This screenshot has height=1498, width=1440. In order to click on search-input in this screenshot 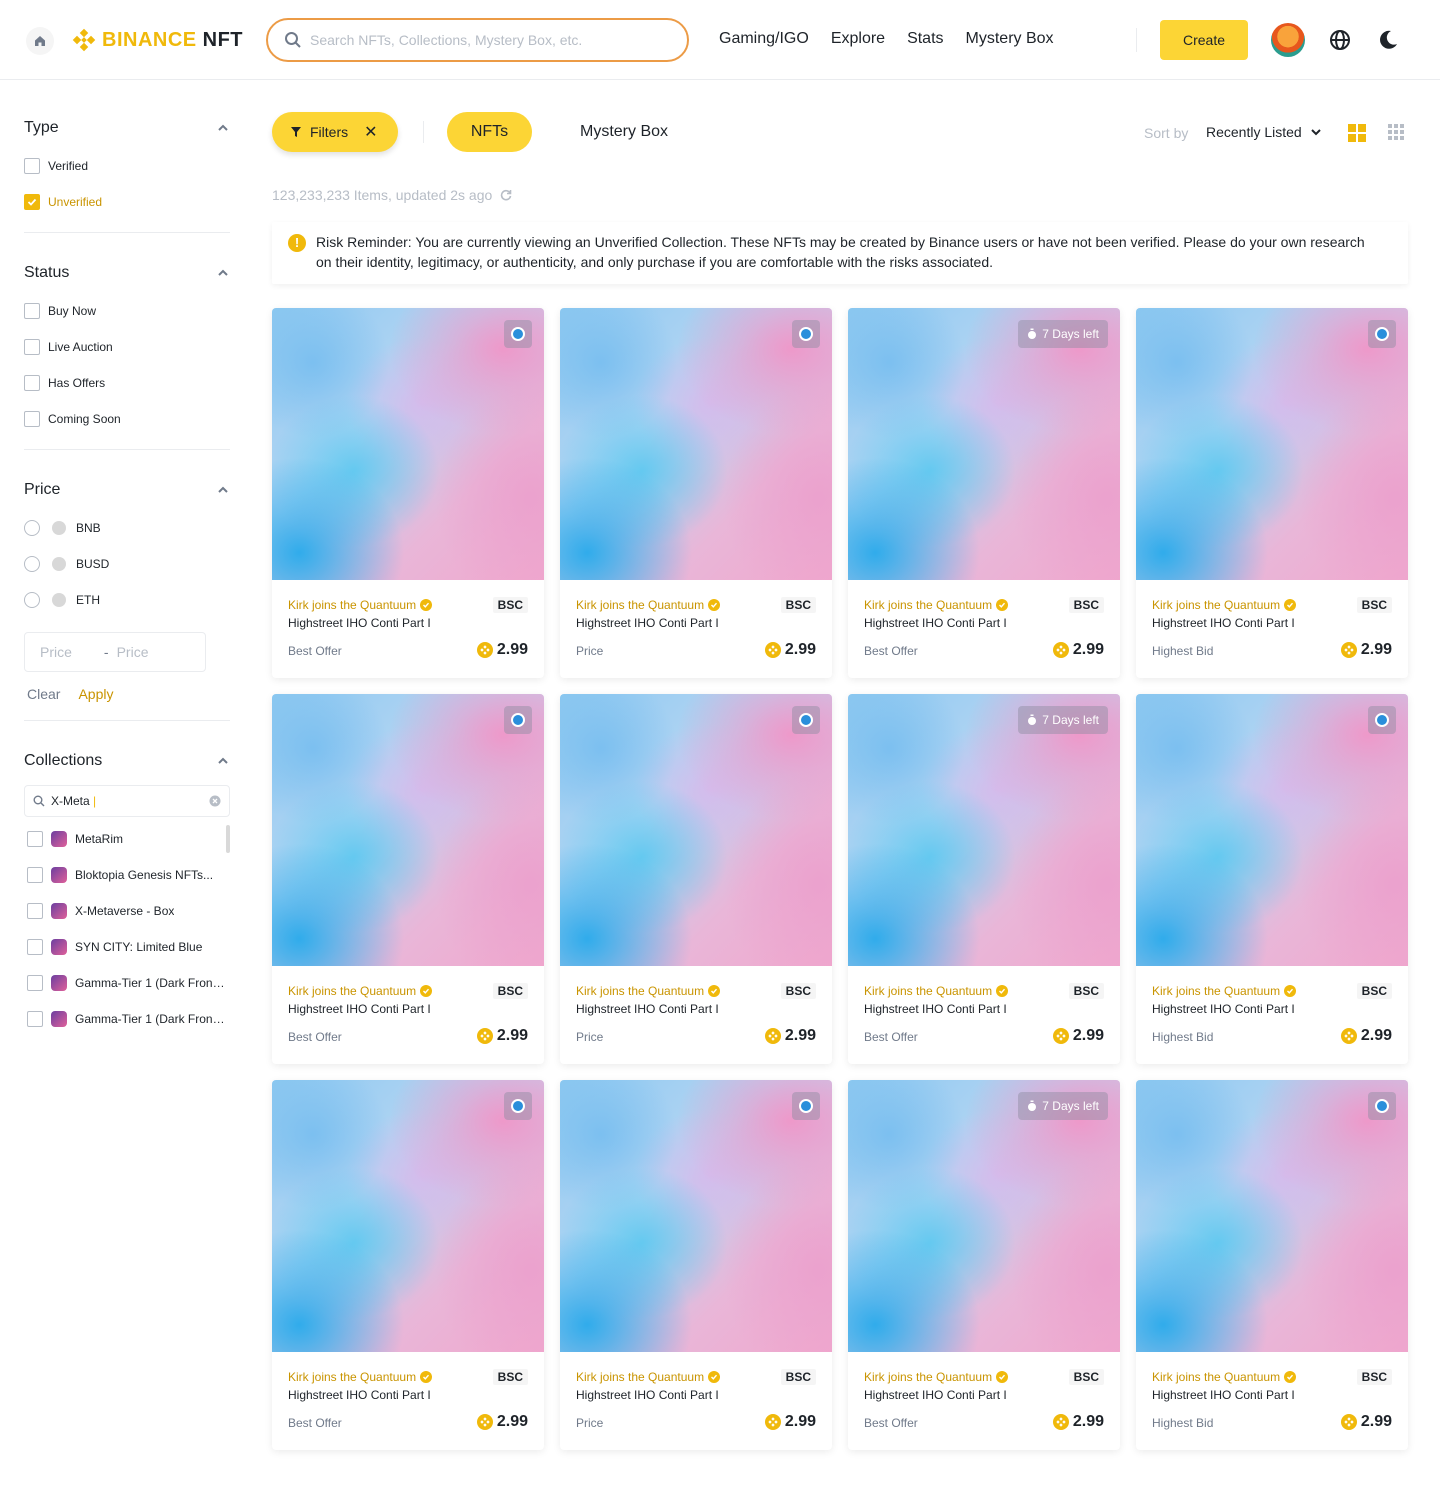, I will do `click(490, 40)`.